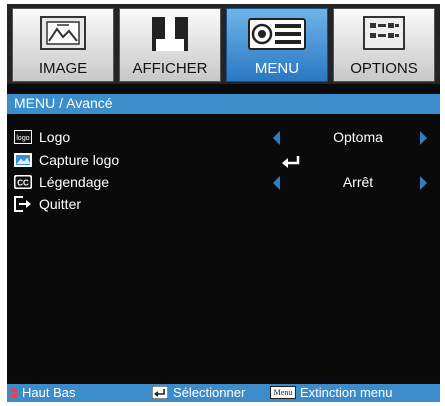  Describe the element at coordinates (384, 33) in the screenshot. I see `options-icon` at that location.